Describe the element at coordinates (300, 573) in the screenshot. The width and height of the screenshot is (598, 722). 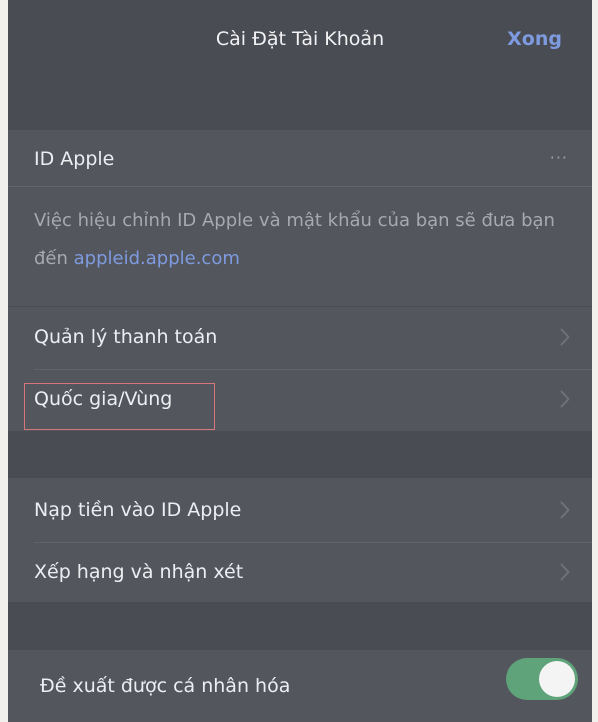
I see `ratings-reviews-row: Xếp hạng và nhận xét` at that location.